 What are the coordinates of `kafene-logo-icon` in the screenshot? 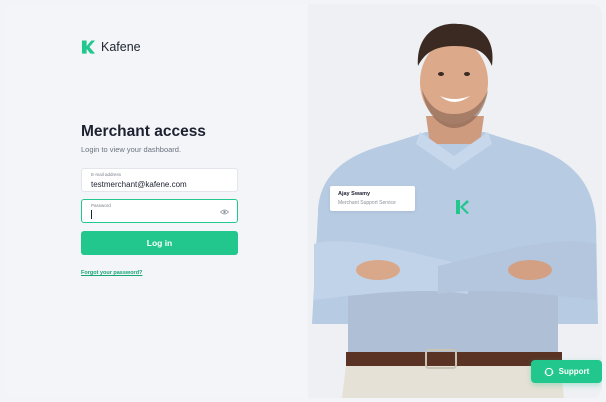 It's located at (88, 47).